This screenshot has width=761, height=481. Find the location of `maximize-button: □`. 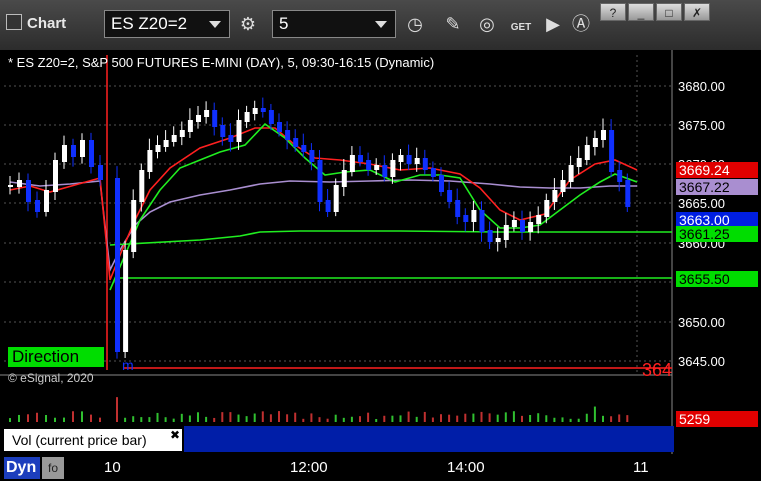

maximize-button: □ is located at coordinates (669, 12).